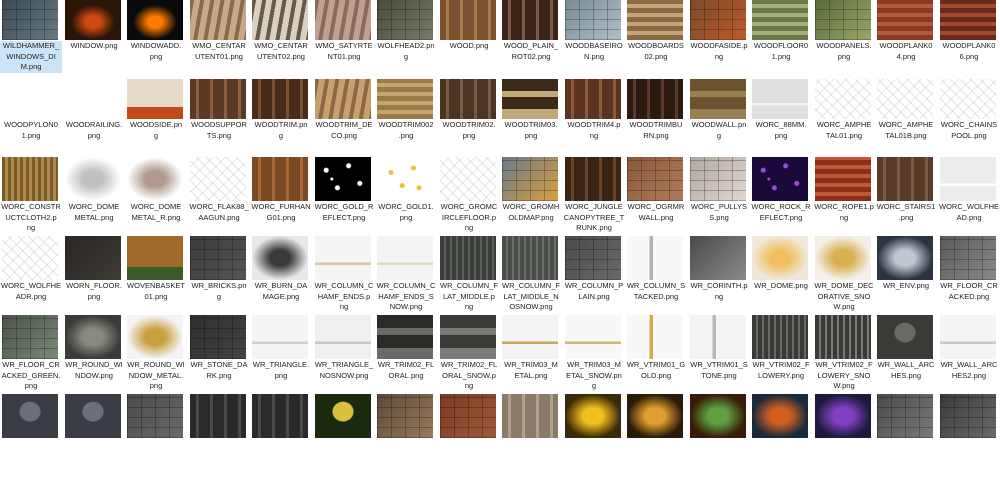  I want to click on file-name: WMO_SATYRTE NT01.png, so click(344, 51).